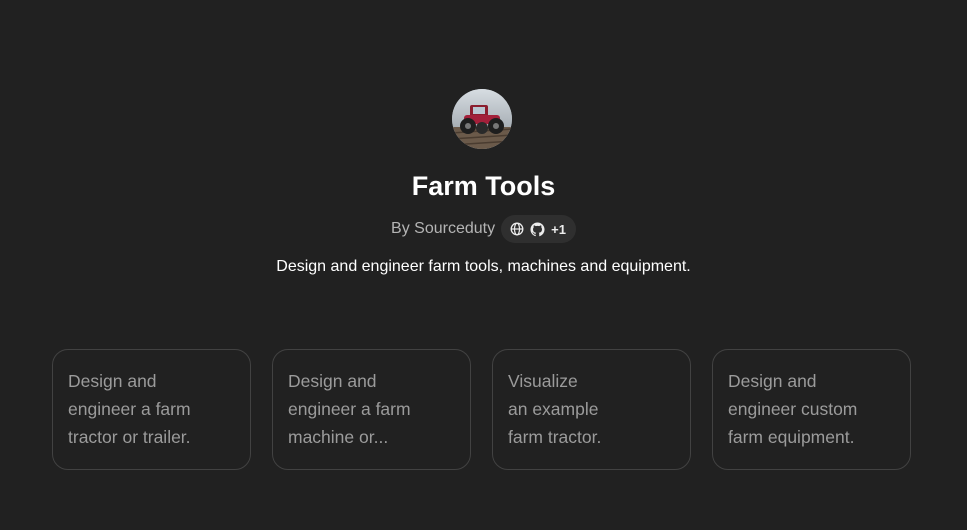  Describe the element at coordinates (793, 409) in the screenshot. I see `starter-line: engineer custom` at that location.